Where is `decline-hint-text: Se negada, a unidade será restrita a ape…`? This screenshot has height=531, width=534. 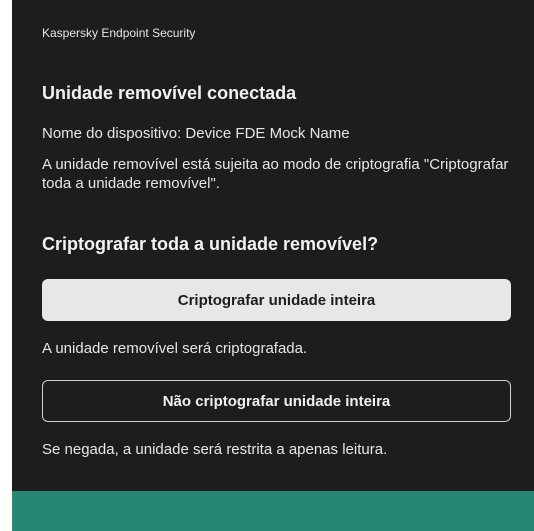
decline-hint-text: Se negada, a unidade será restrita a ape… is located at coordinates (215, 449).